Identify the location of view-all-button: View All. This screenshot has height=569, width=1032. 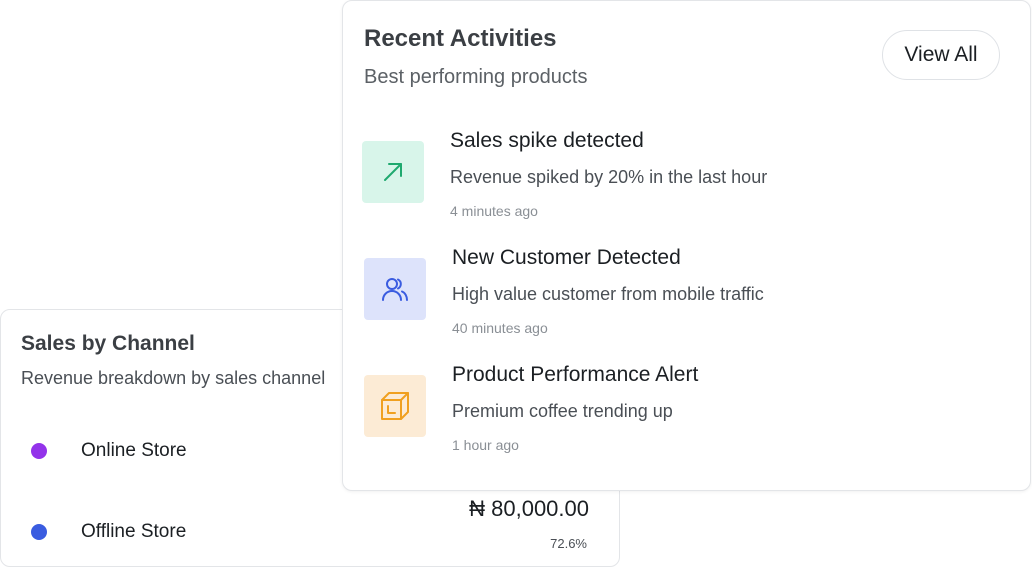
(941, 55).